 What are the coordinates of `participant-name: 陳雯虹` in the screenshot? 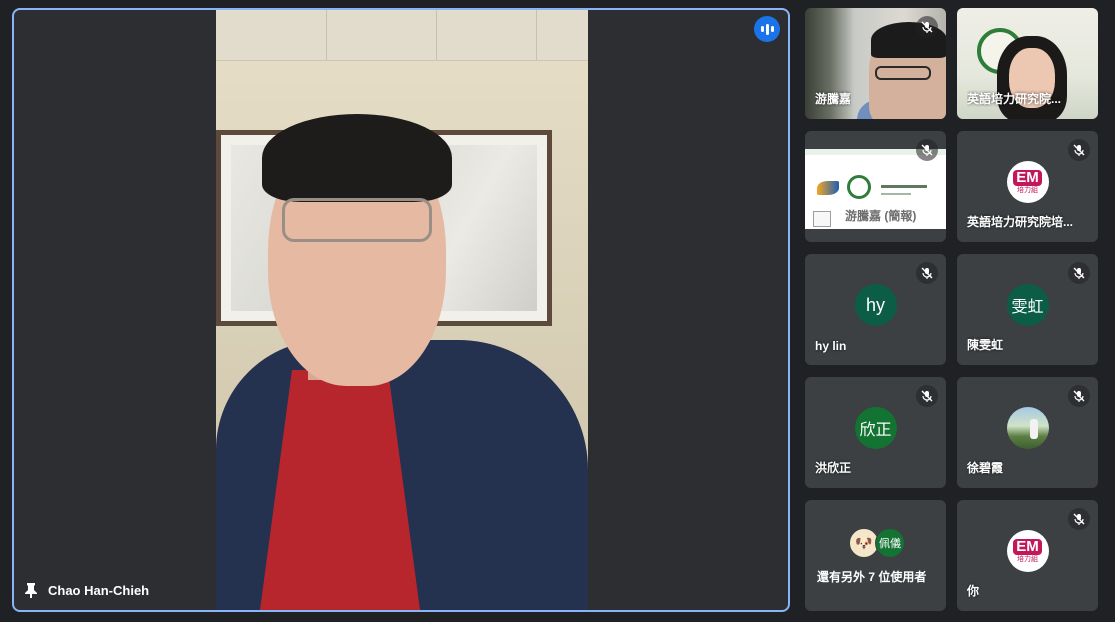 It's located at (985, 345).